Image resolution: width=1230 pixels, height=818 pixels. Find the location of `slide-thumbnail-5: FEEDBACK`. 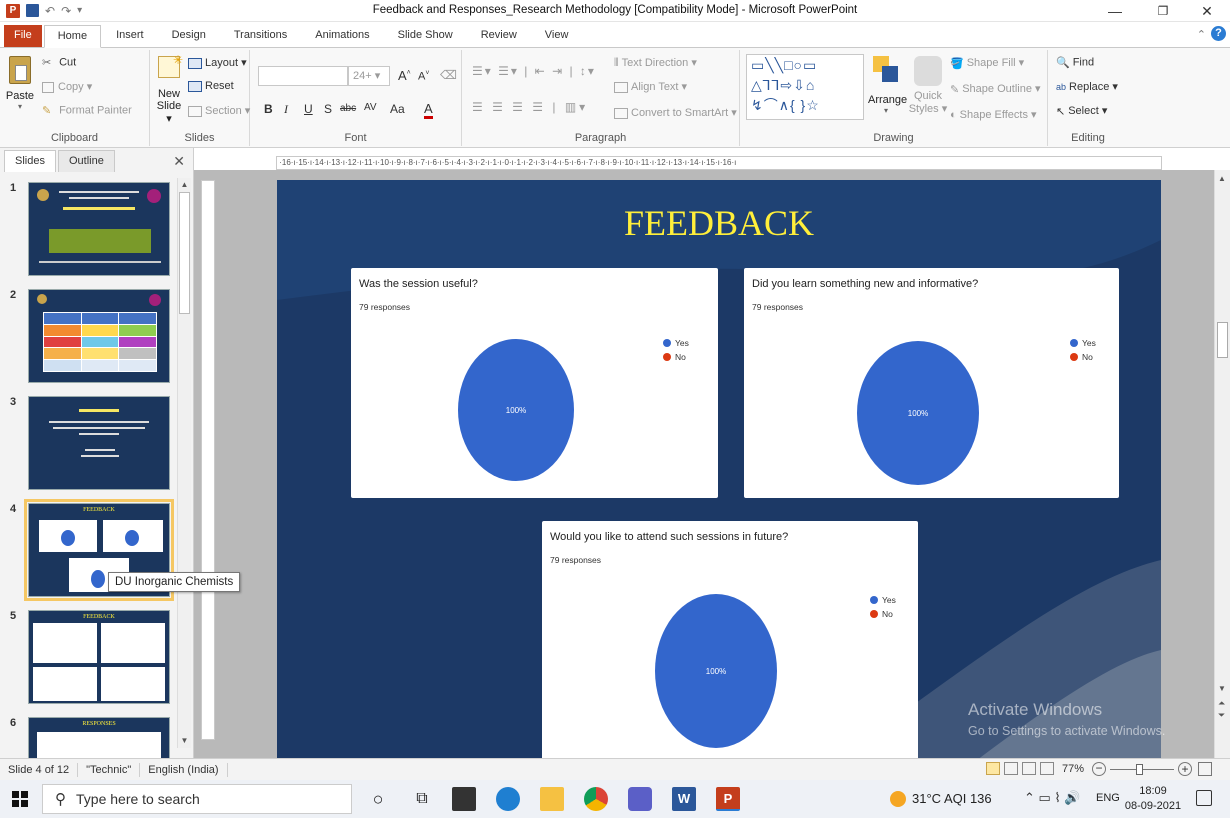

slide-thumbnail-5: FEEDBACK is located at coordinates (99, 657).